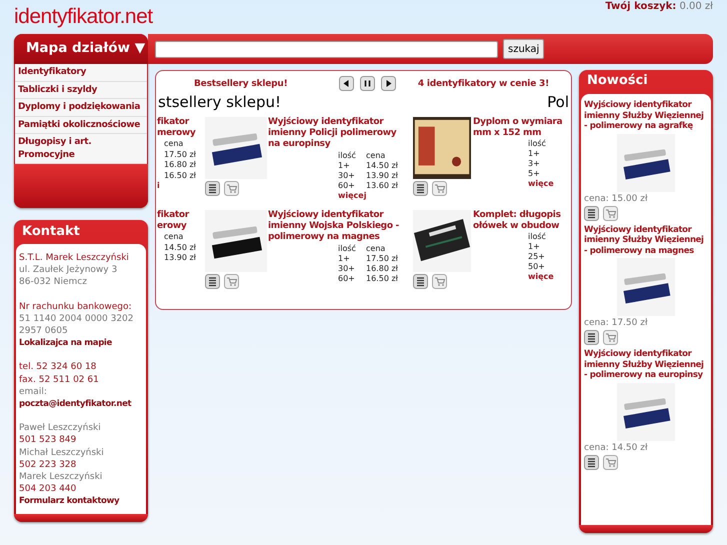  I want to click on contact-text: ul. Zaułek Jeżynowy 3, so click(68, 270).